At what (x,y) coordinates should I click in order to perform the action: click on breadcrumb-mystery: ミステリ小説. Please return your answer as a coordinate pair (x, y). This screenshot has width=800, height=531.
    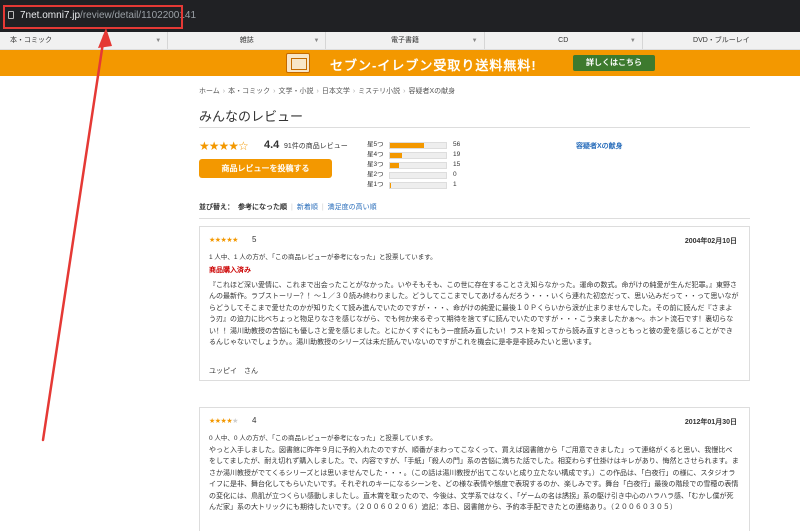
    Looking at the image, I should click on (379, 91).